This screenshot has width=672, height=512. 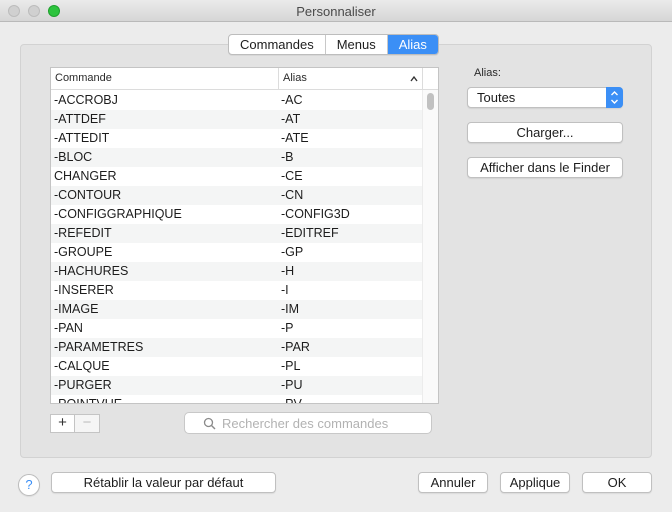 What do you see at coordinates (80, 119) in the screenshot?
I see `command-cell: -ATTDEF` at bounding box center [80, 119].